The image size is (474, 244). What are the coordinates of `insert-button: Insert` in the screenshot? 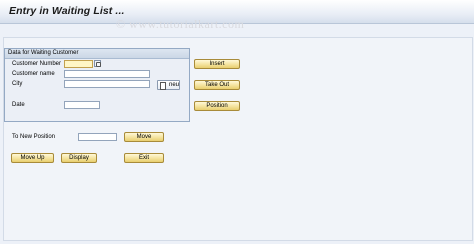 It's located at (217, 64).